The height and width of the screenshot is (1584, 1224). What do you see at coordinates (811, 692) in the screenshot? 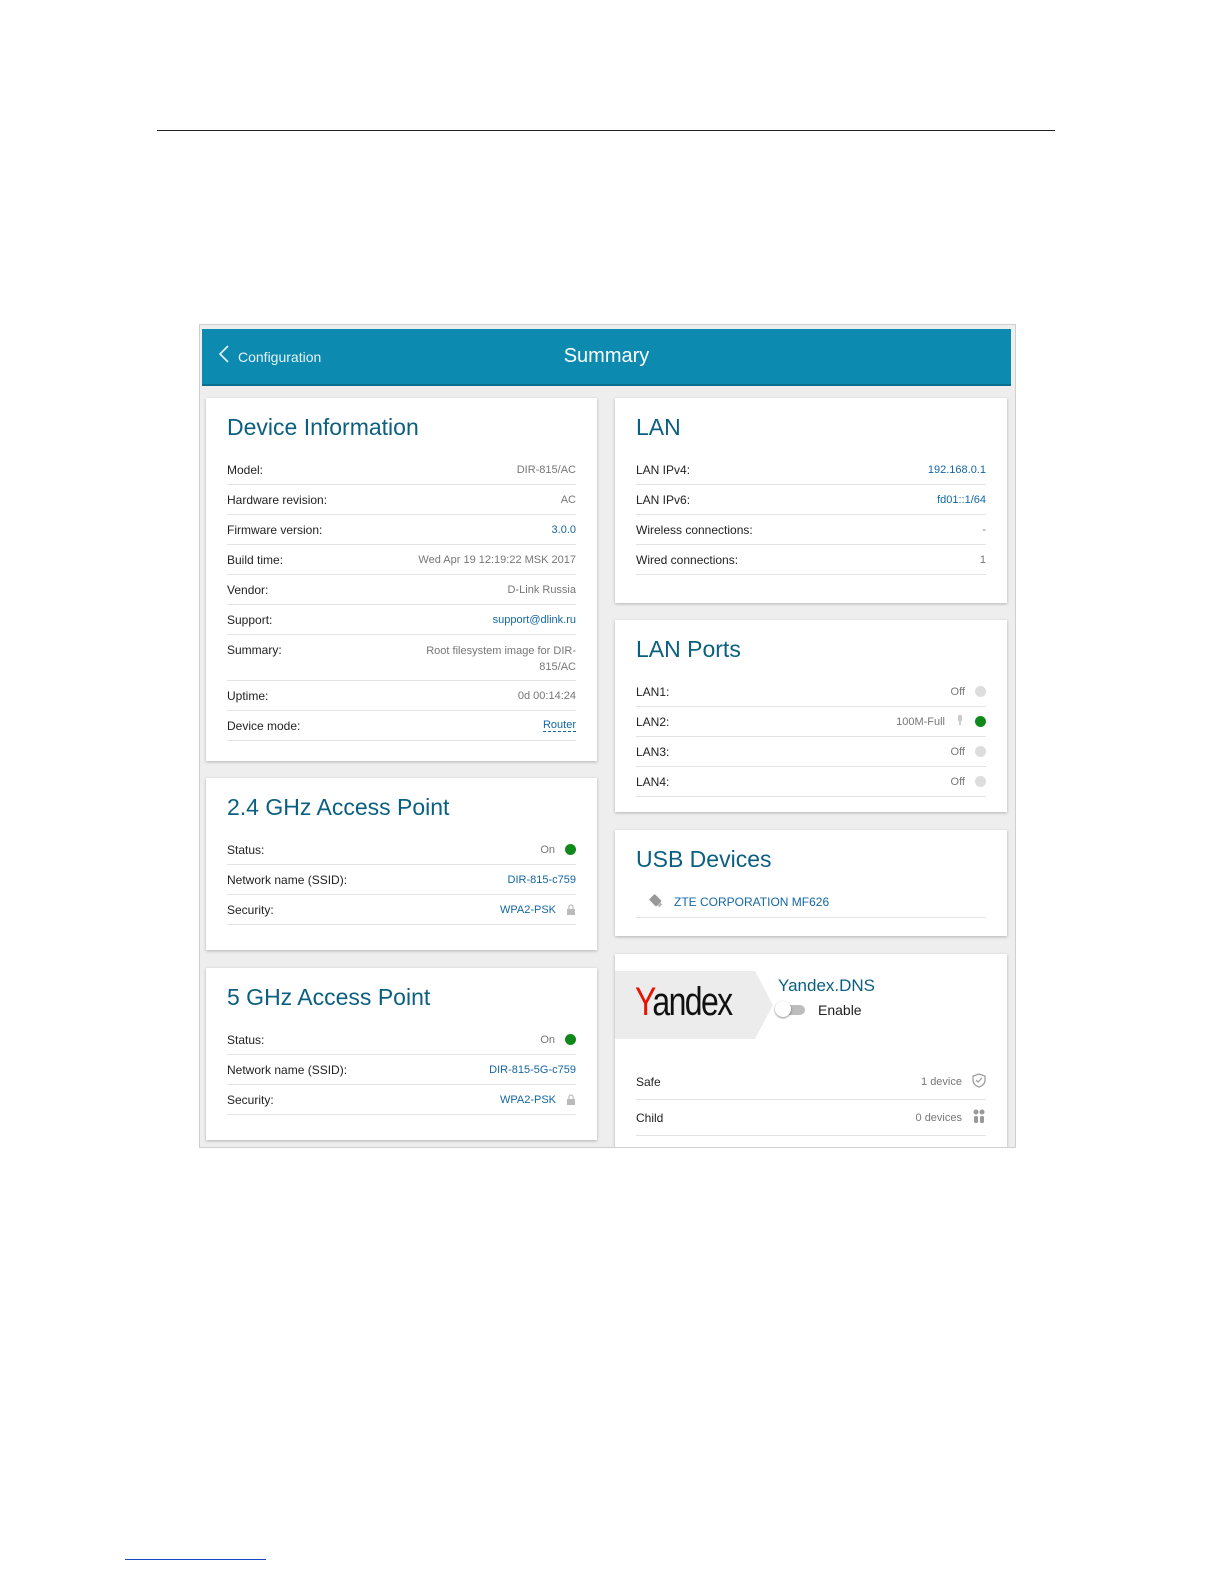
I see `row-lan1: LAN1: Off` at bounding box center [811, 692].